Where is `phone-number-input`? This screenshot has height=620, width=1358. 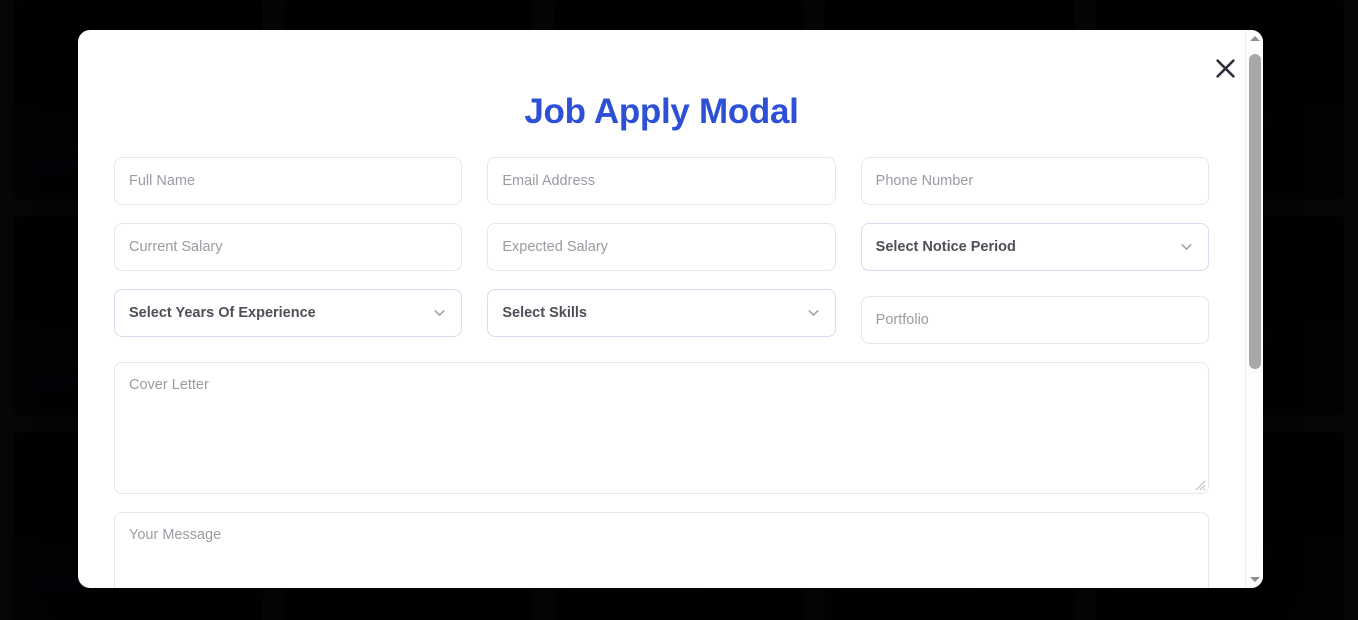
phone-number-input is located at coordinates (1034, 181).